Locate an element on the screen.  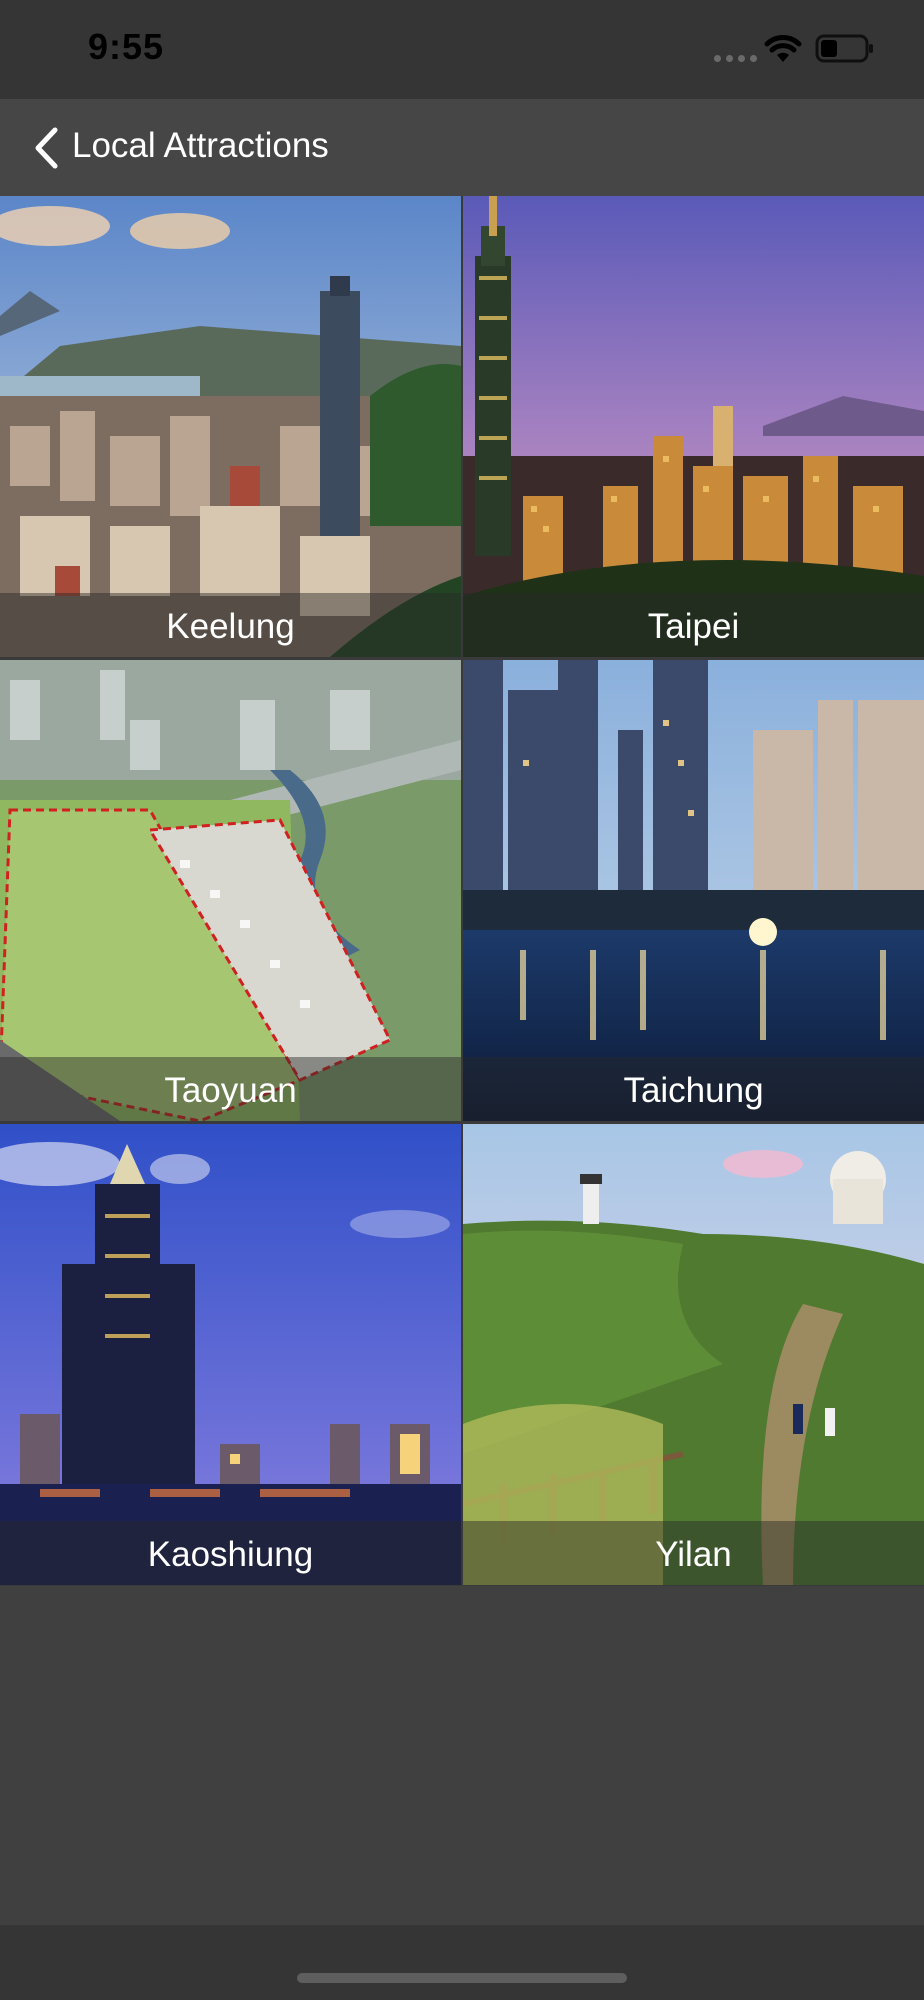
yilan-image is located at coordinates (693, 1354).